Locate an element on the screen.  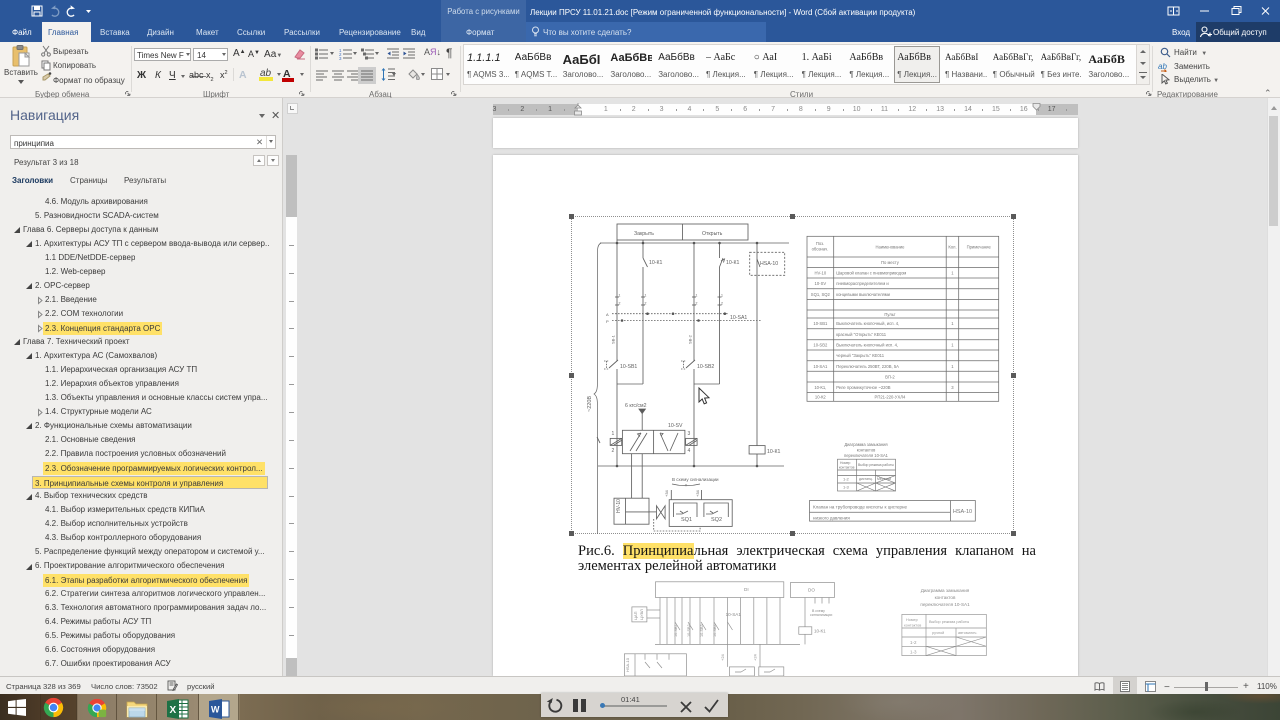
svg-text: Выключатель кнопочный исп. 4, is located at coordinates (867, 345).